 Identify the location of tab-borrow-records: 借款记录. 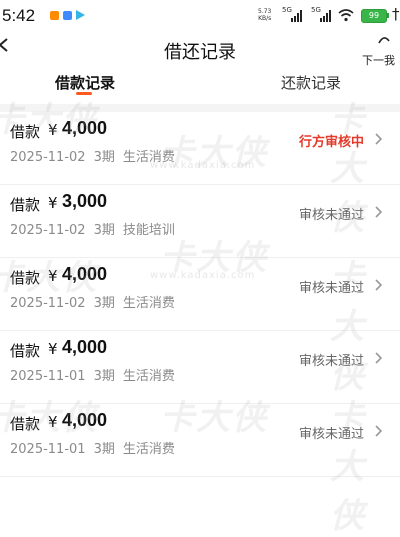
(85, 82).